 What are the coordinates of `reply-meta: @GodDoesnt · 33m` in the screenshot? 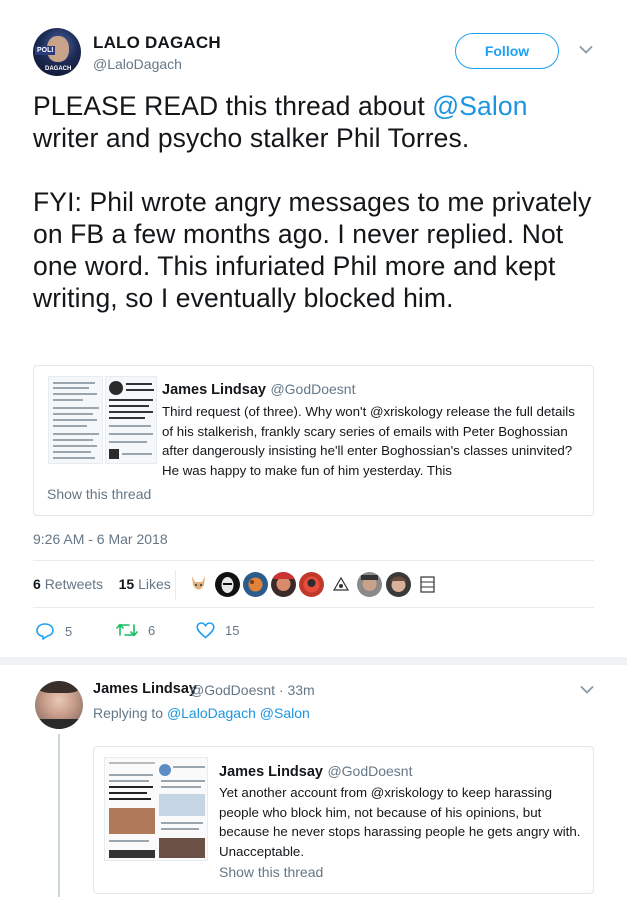 It's located at (252, 690).